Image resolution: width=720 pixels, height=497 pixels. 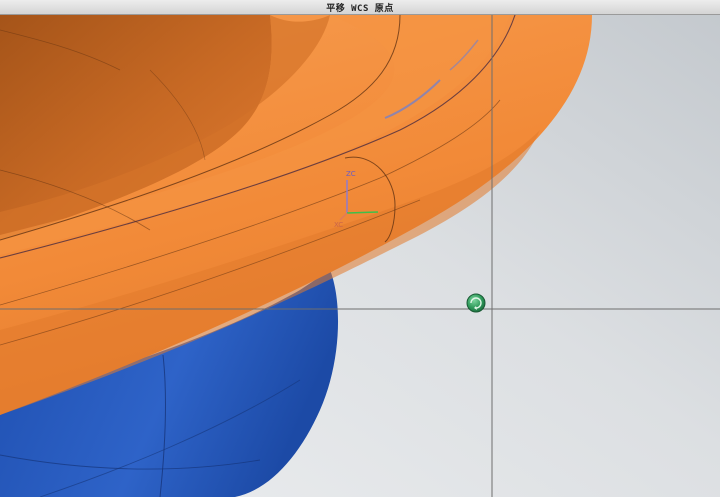 I want to click on title-bar: 平移 WCS 原点, so click(x=360, y=7).